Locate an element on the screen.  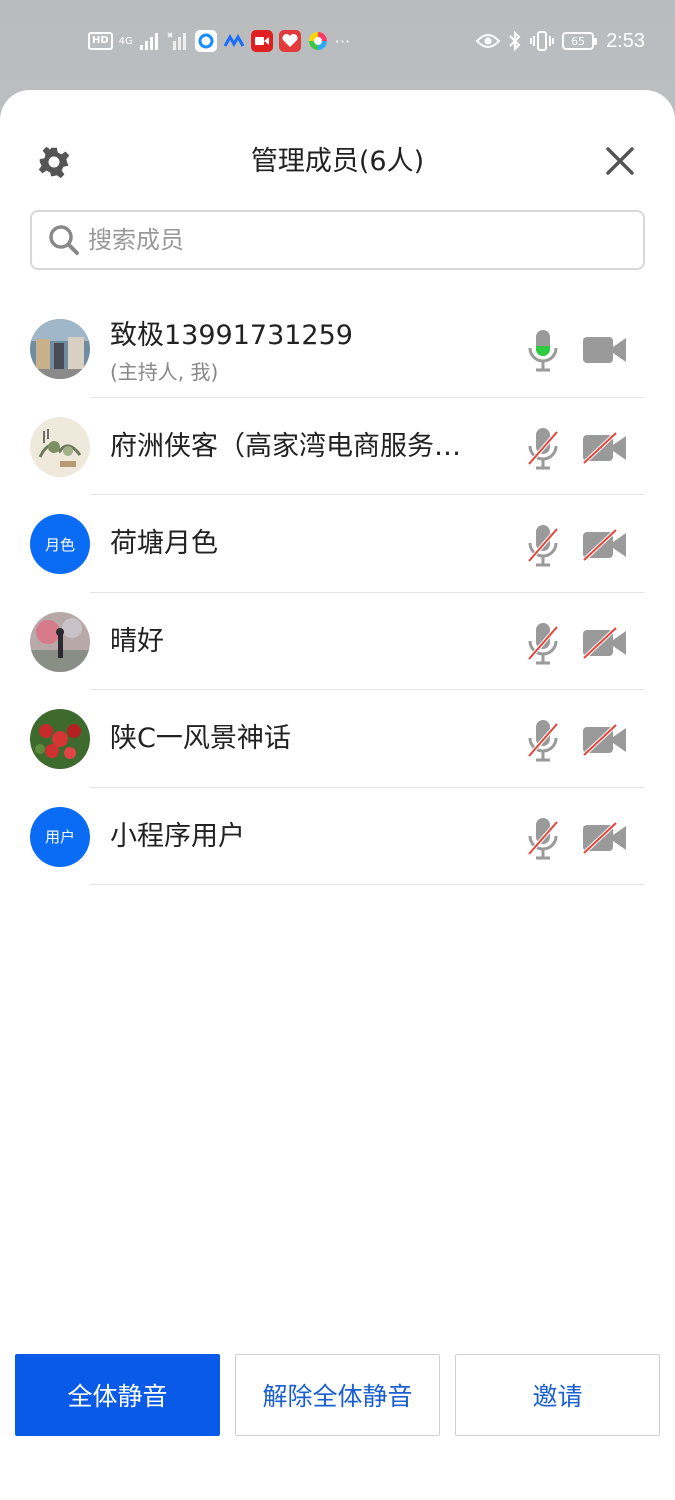
hd-indicator: HD is located at coordinates (100, 41).